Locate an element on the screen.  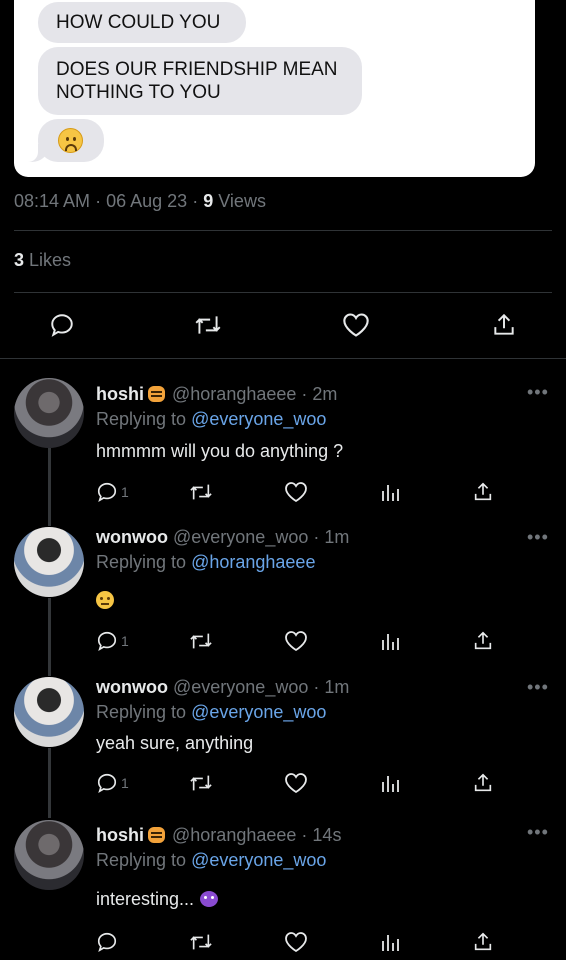
reply-text: hmmmm will you do anything ? is located at coordinates (220, 451).